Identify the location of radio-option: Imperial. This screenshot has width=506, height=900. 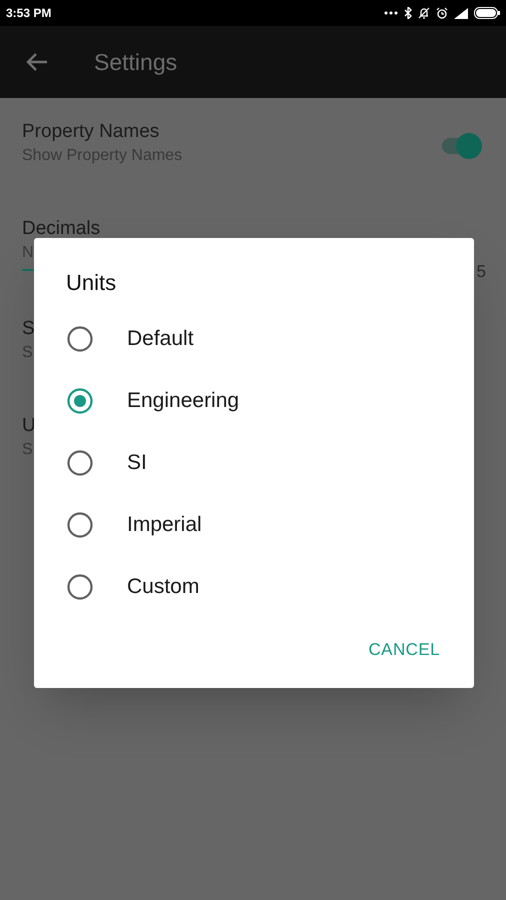
(254, 525).